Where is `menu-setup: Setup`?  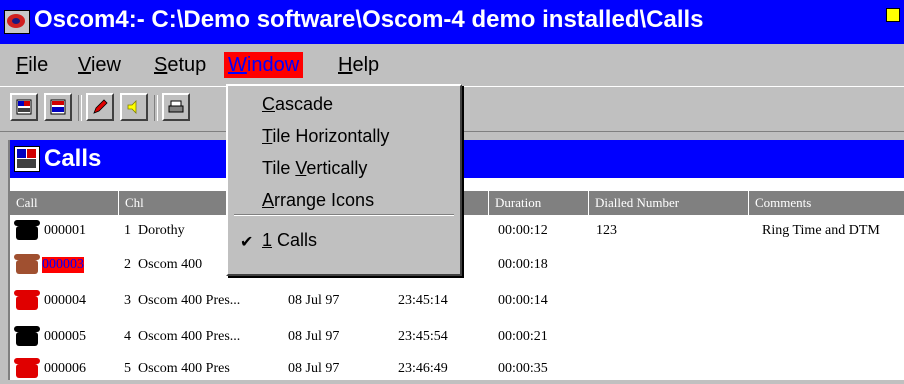 menu-setup: Setup is located at coordinates (180, 65).